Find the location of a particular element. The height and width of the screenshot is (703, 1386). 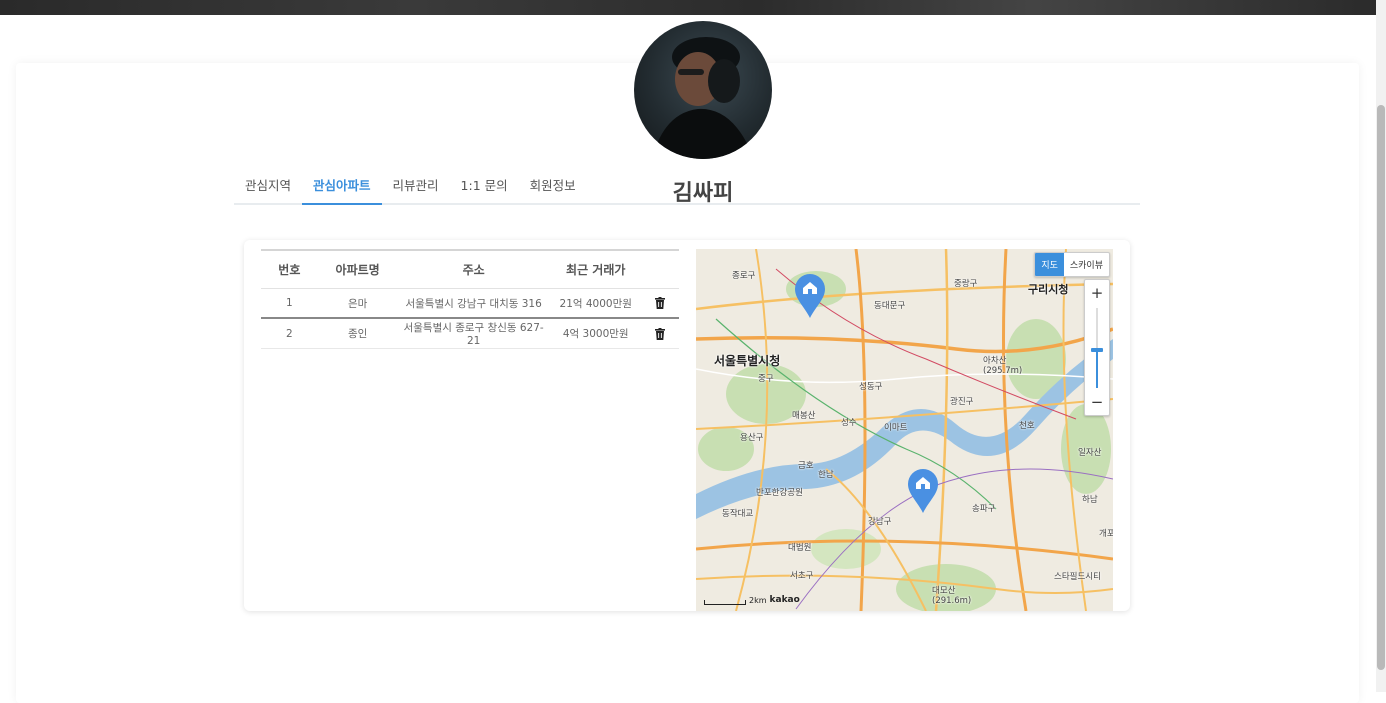

zoom-level-fill is located at coordinates (1097, 369).